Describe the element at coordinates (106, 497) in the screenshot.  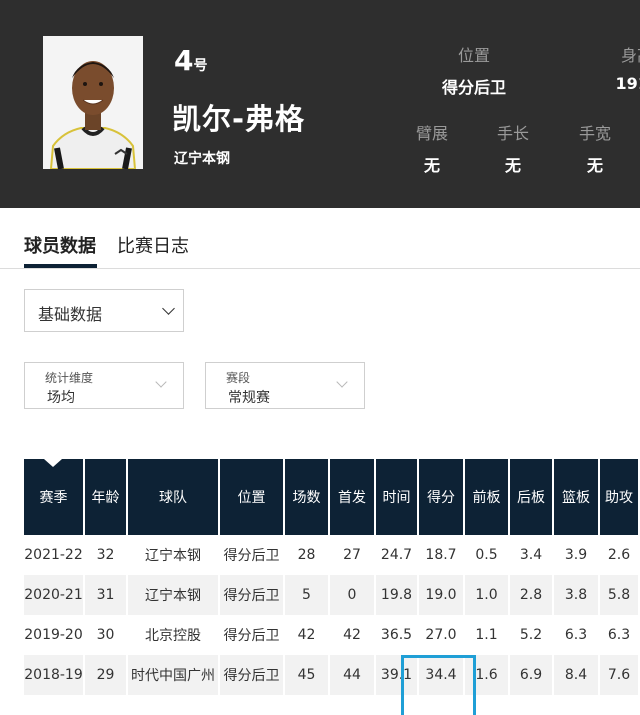
I see `column-header: 年龄` at that location.